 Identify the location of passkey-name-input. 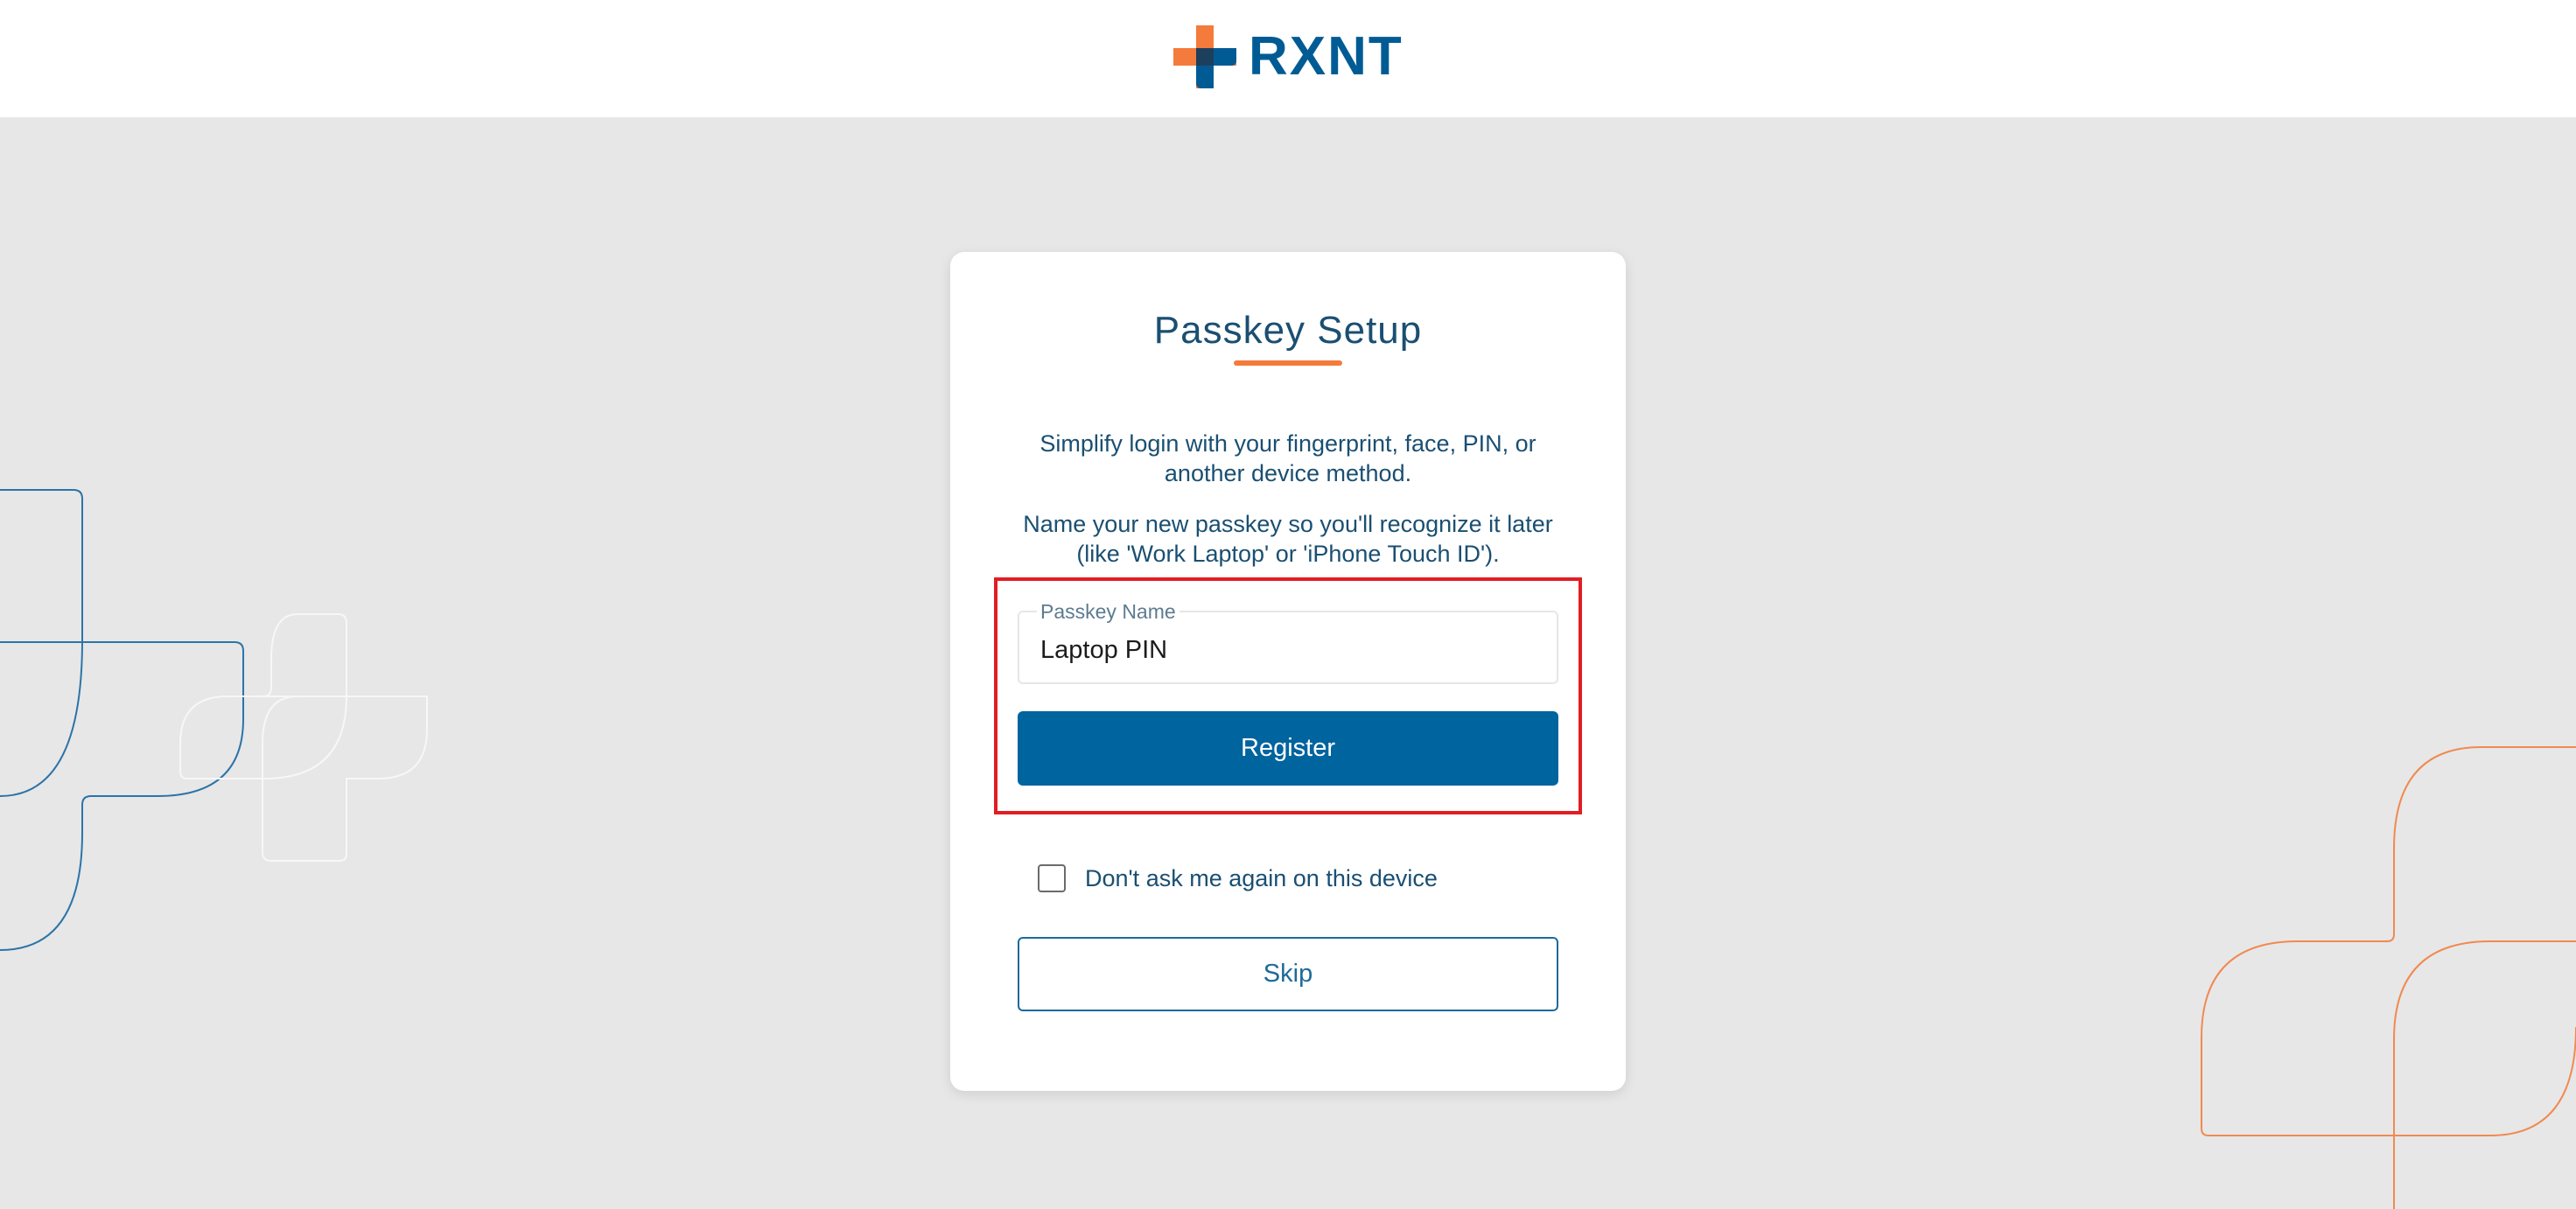
(1285, 650).